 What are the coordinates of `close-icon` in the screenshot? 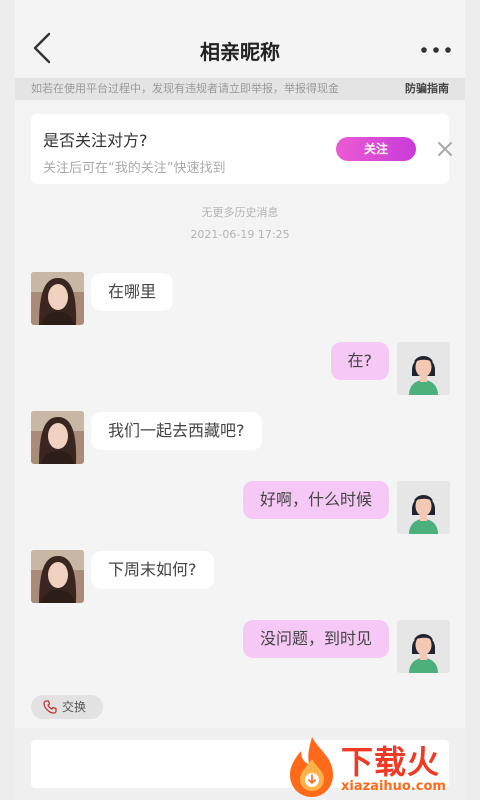 It's located at (445, 149).